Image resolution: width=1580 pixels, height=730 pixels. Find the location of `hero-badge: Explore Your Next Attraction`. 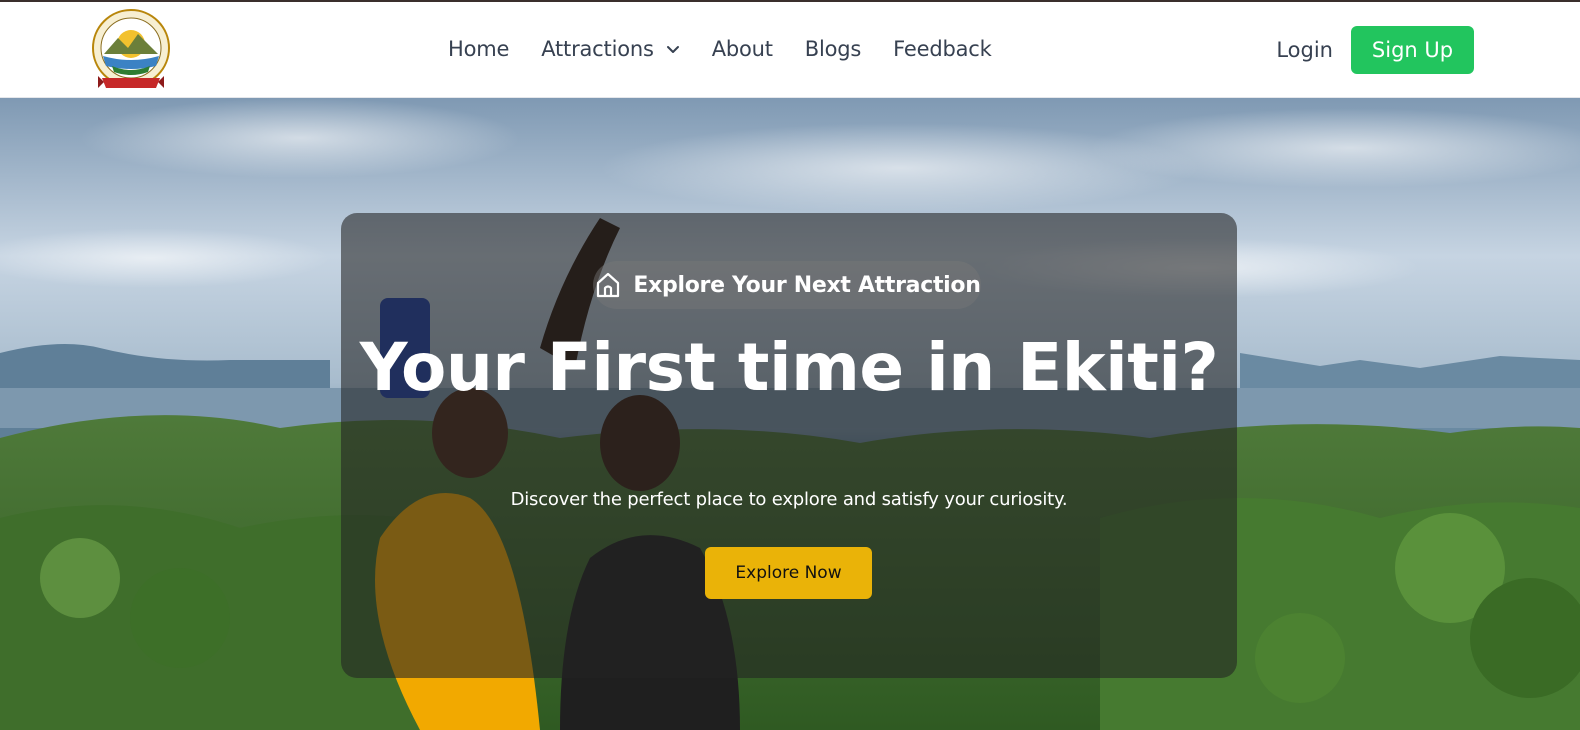

hero-badge: Explore Your Next Attraction is located at coordinates (787, 285).